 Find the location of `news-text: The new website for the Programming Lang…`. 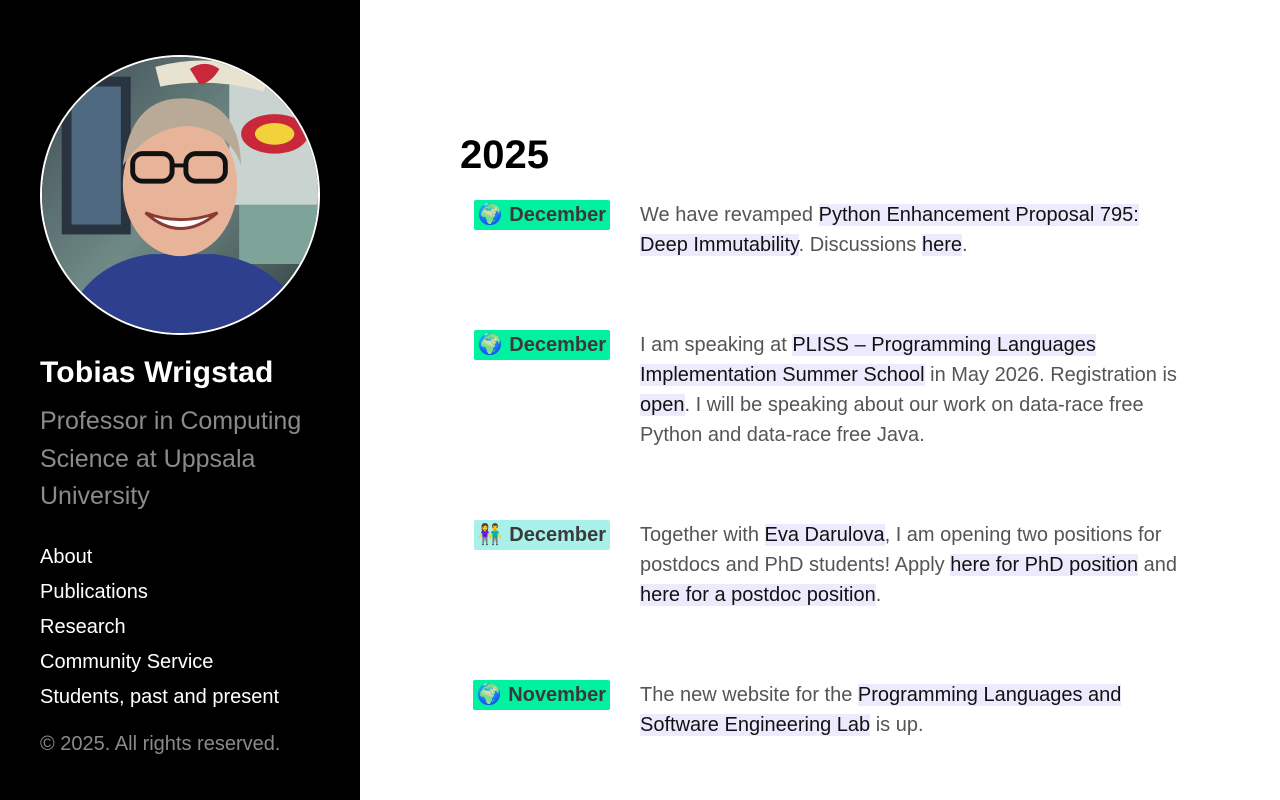

news-text: The new website for the Programming Lang… is located at coordinates (910, 710).